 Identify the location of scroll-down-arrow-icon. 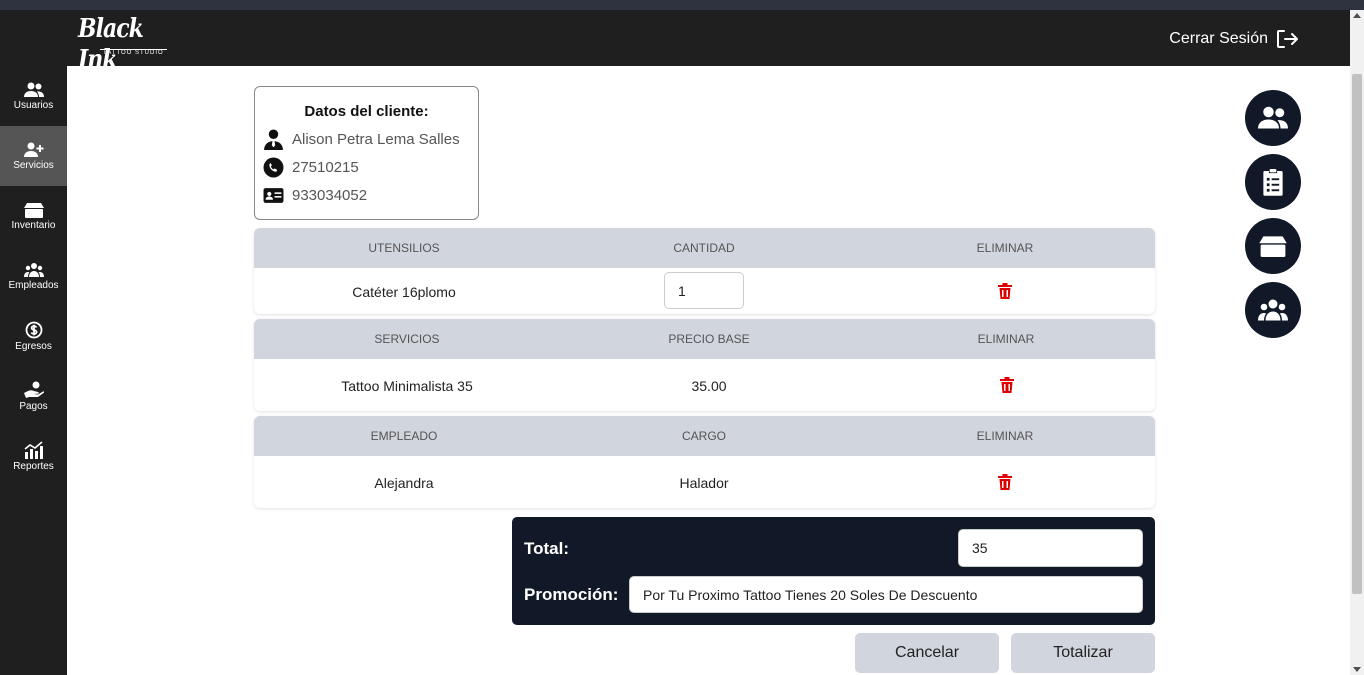
(1357, 669).